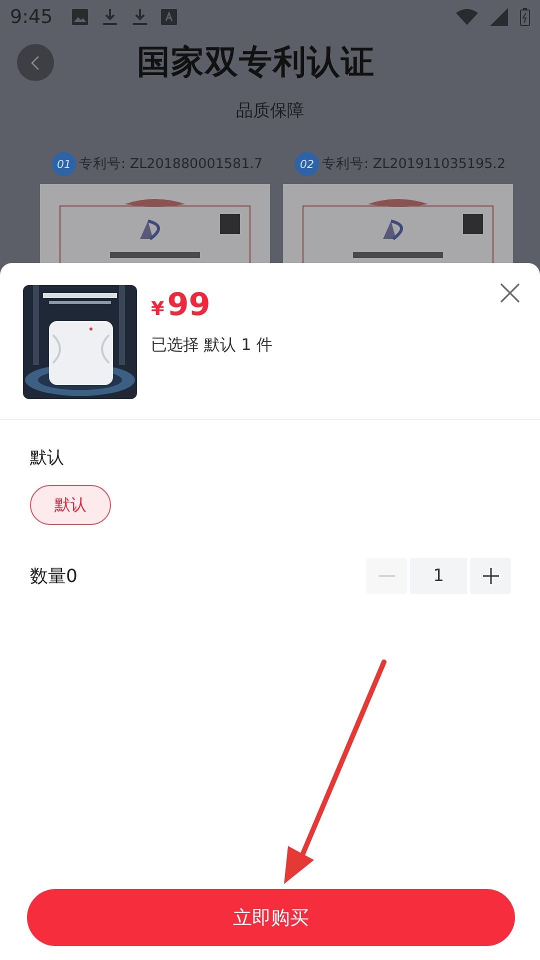 This screenshot has height=960, width=540. What do you see at coordinates (499, 17) in the screenshot?
I see `signal-icon` at bounding box center [499, 17].